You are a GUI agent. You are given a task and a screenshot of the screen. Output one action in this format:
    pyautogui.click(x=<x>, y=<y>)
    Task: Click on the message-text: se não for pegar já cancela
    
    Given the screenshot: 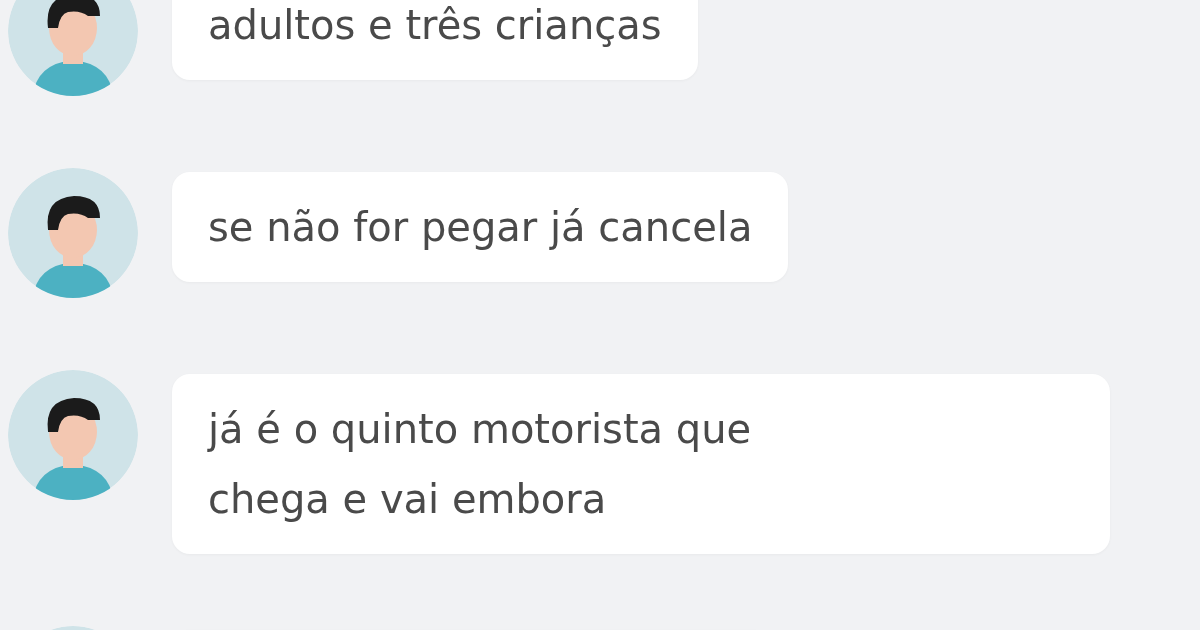 What is the action you would take?
    pyautogui.click(x=480, y=227)
    